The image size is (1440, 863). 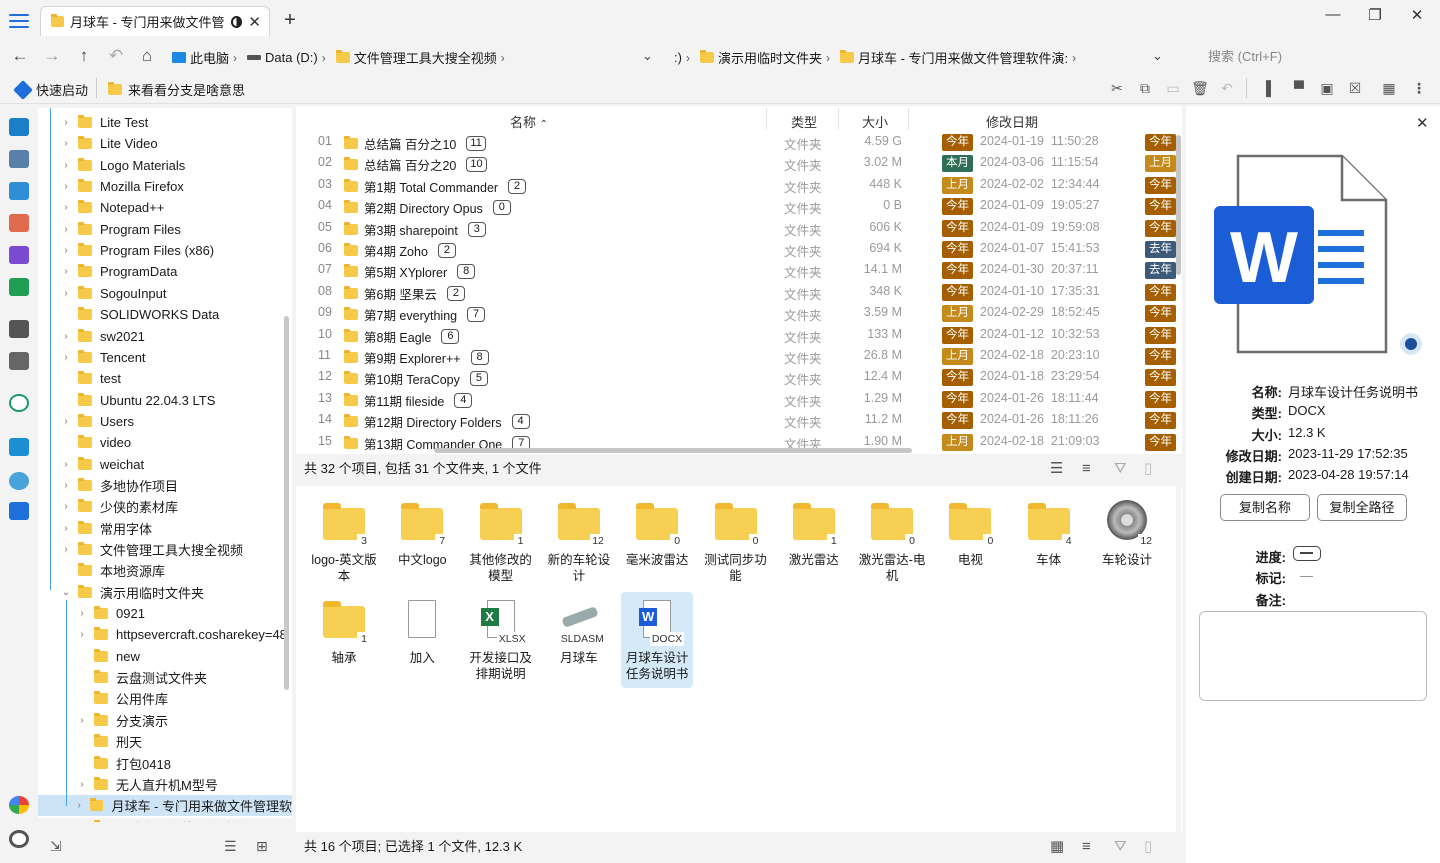 I want to click on tree-item: › 分支演示, so click(x=165, y=720).